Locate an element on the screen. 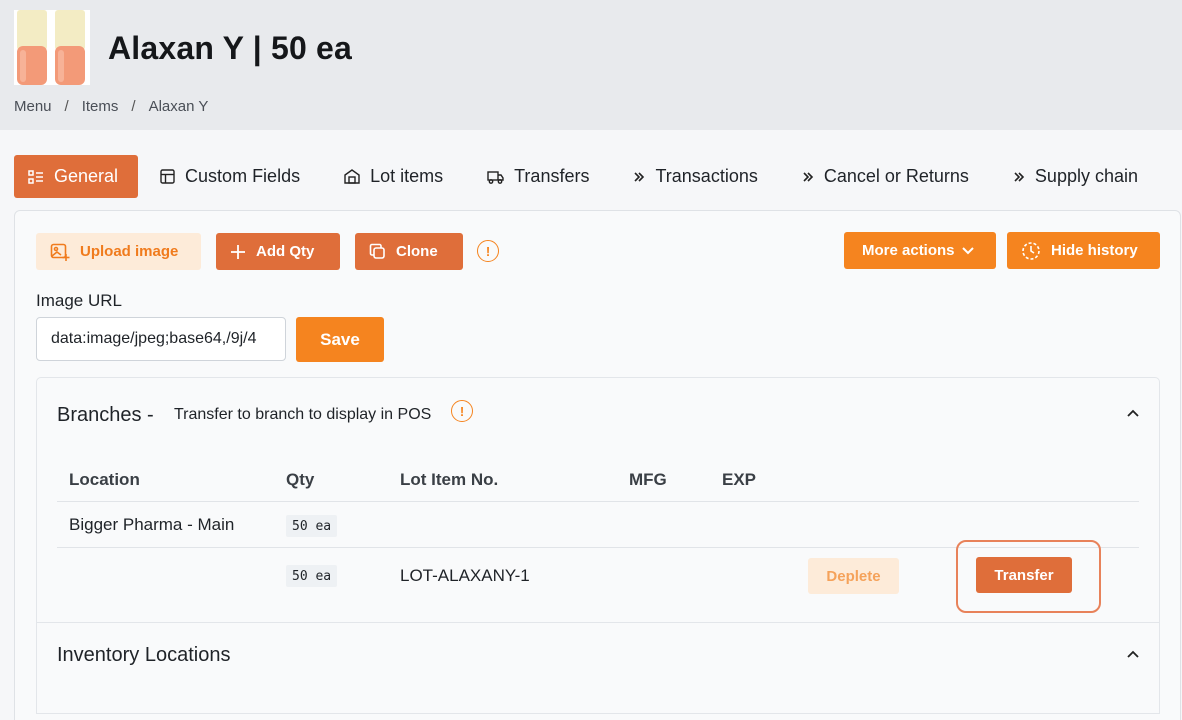 The height and width of the screenshot is (720, 1182). truck-icon is located at coordinates (495, 177).